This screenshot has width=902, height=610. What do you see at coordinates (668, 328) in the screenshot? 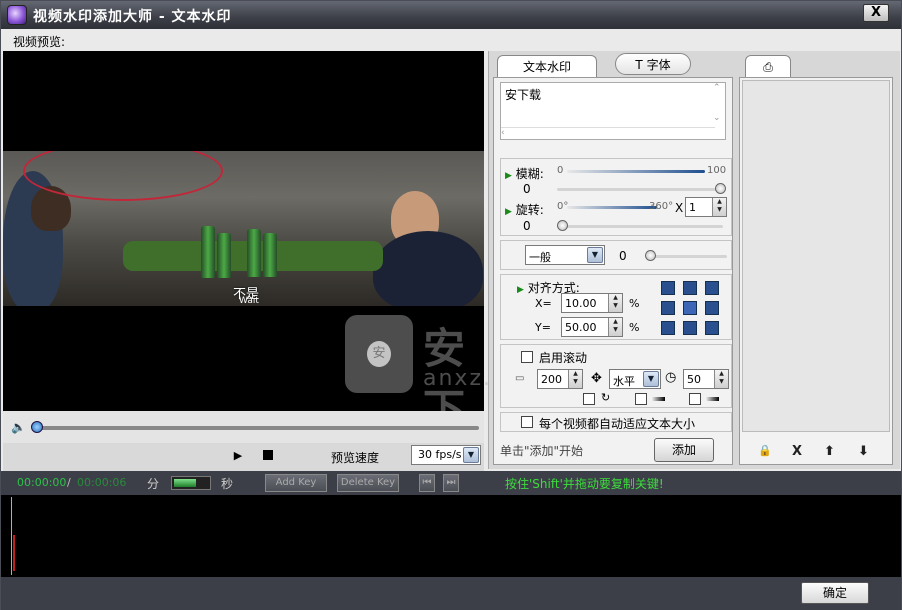
I see `align-bottom-left-icon` at bounding box center [668, 328].